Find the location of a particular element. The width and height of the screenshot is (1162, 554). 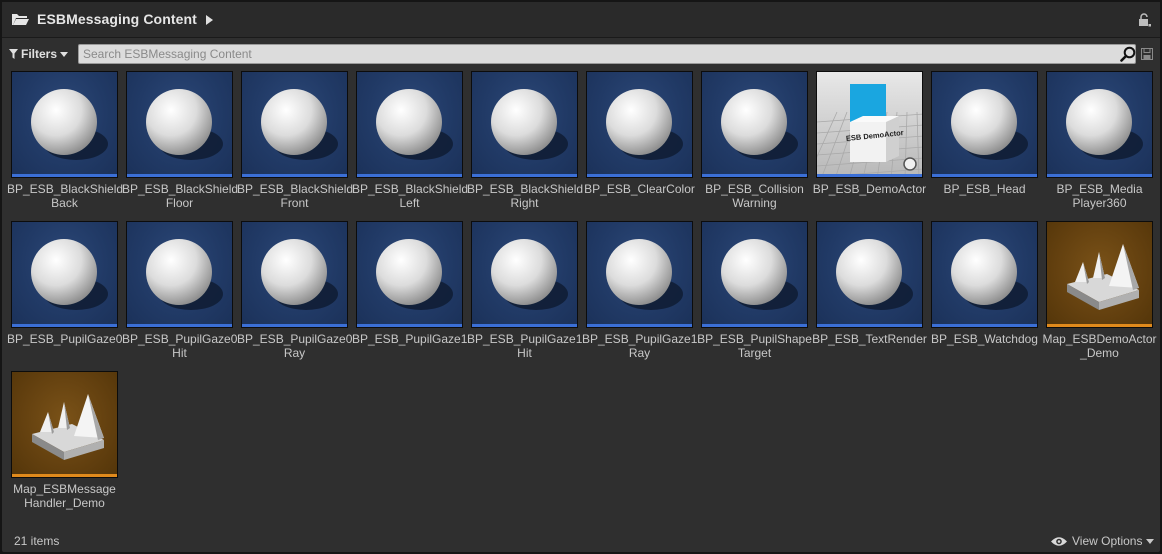

filters-label: Filters is located at coordinates (39, 54).